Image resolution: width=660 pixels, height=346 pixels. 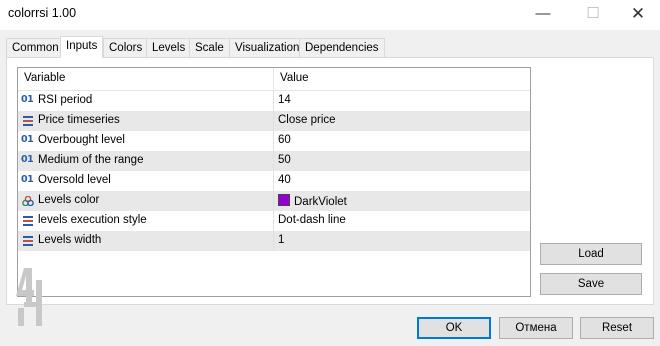 What do you see at coordinates (91, 160) in the screenshot?
I see `input-name: Medium of the range` at bounding box center [91, 160].